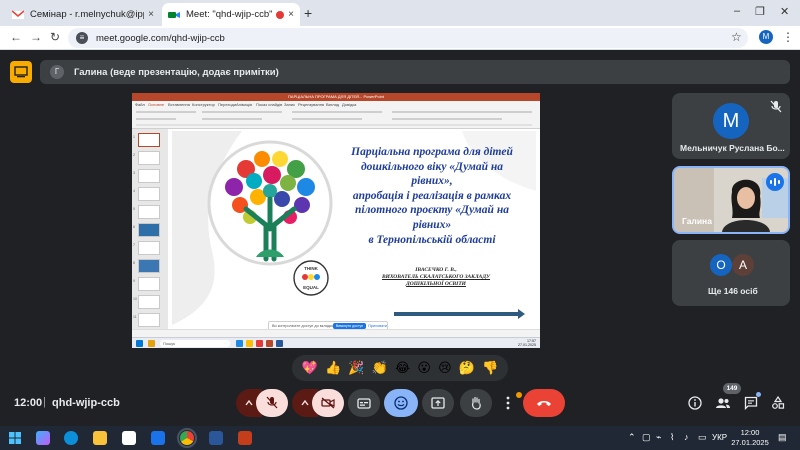 The width and height of the screenshot is (800, 450). Describe the element at coordinates (356, 368) in the screenshot. I see `reaction-party-icon: 🎉` at that location.